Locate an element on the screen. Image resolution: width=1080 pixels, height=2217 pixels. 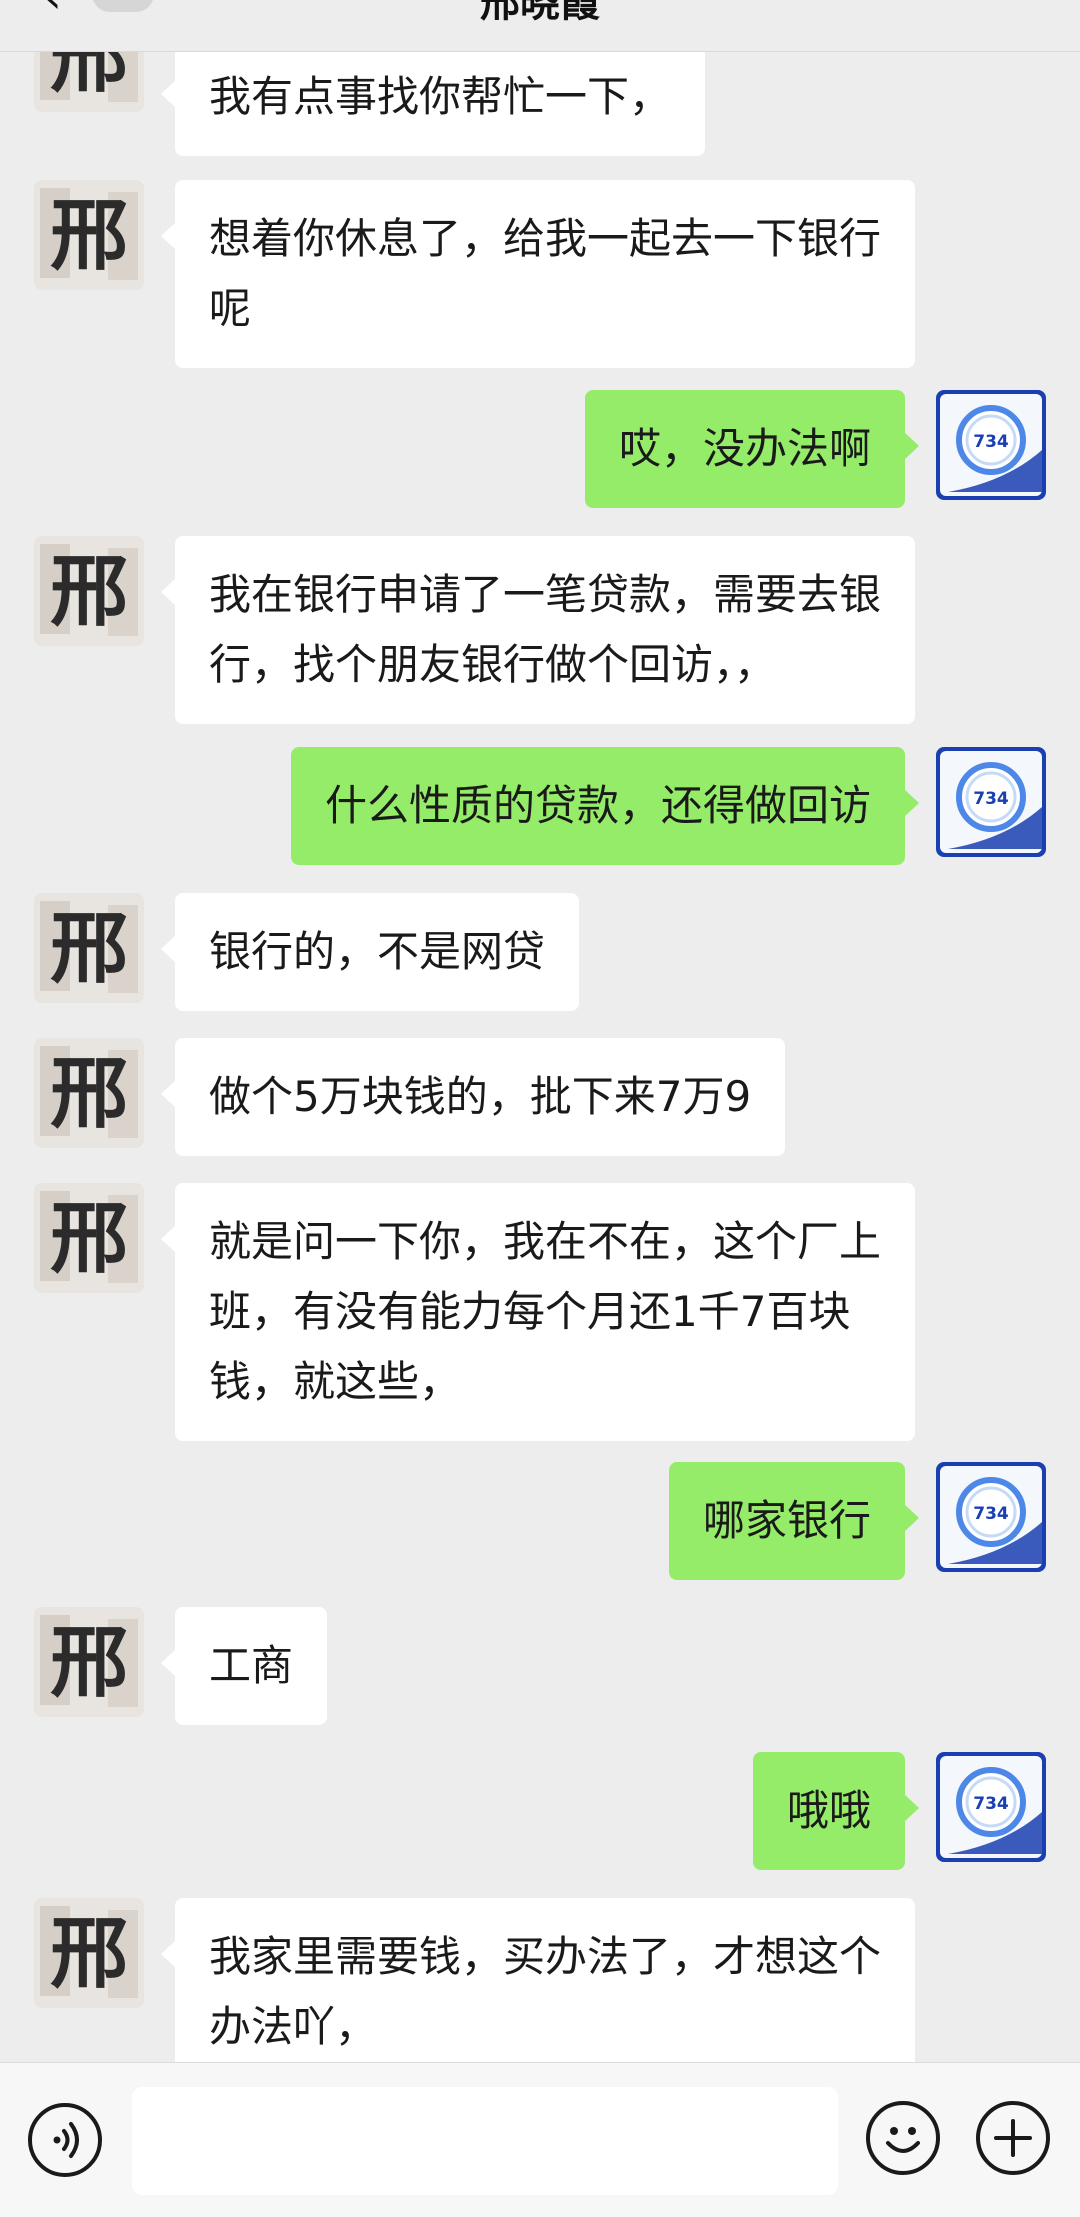
message-input is located at coordinates (485, 2141).